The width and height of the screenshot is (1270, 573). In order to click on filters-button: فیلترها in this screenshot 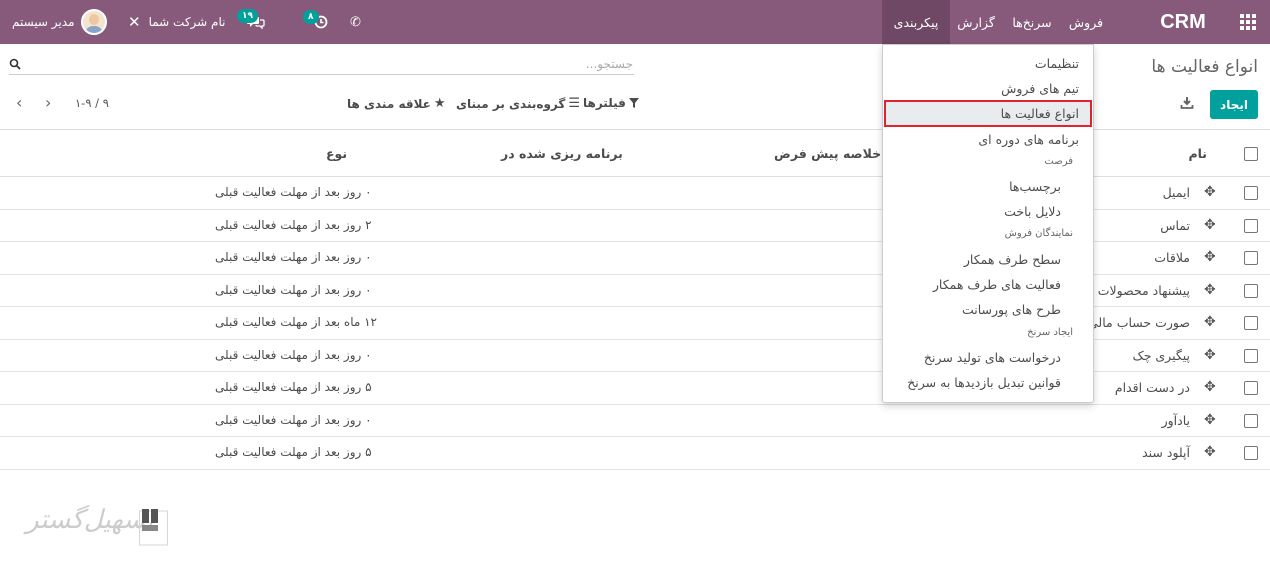, I will do `click(611, 103)`.